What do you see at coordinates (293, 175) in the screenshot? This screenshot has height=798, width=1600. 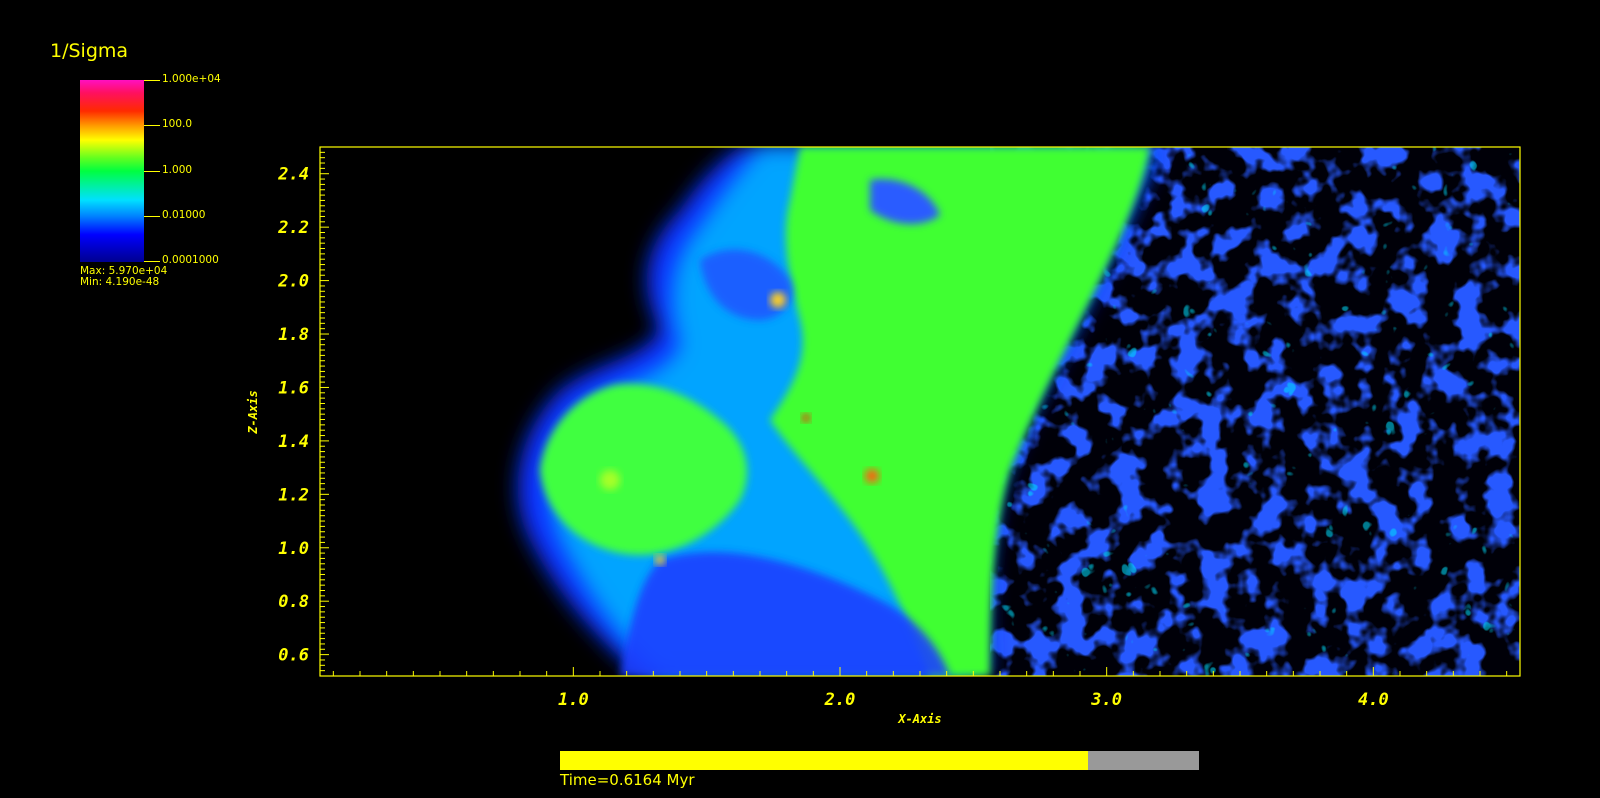 I see `y-tick-label: 2.4` at bounding box center [293, 175].